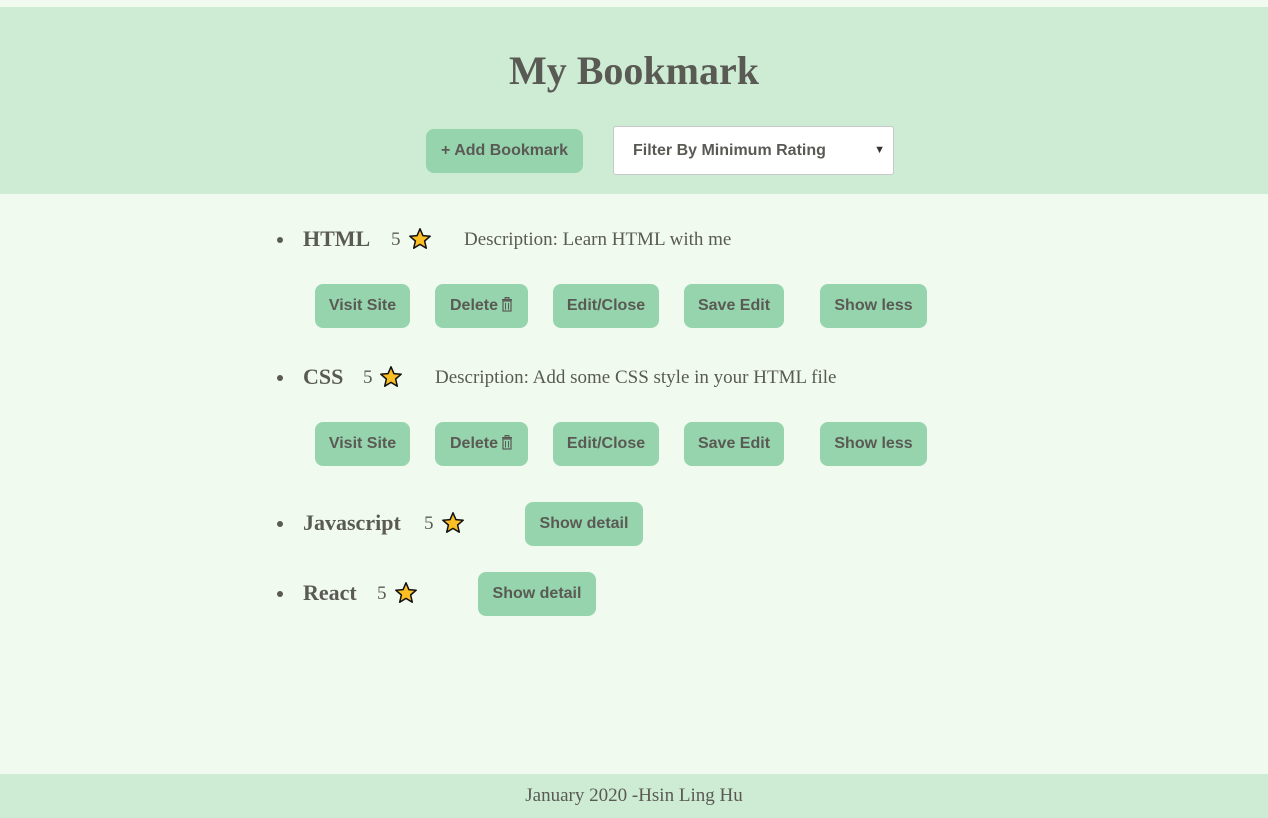  I want to click on bookmark-title: CSS, so click(323, 376).